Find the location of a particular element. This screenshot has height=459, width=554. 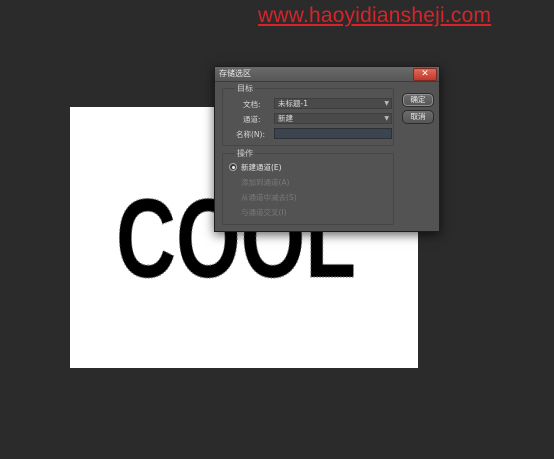

dialog-titlebar: 存储选区 ✕ is located at coordinates (327, 74).